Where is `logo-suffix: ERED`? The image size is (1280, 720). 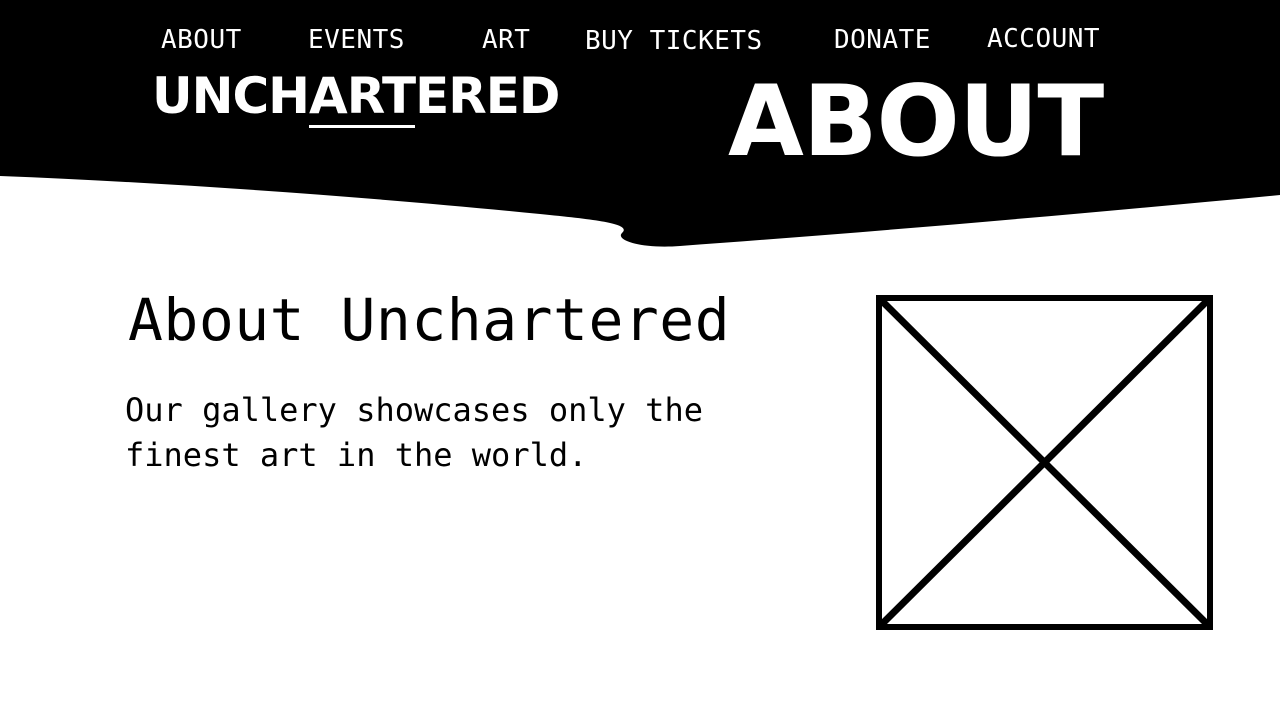
logo-suffix: ERED is located at coordinates (487, 96).